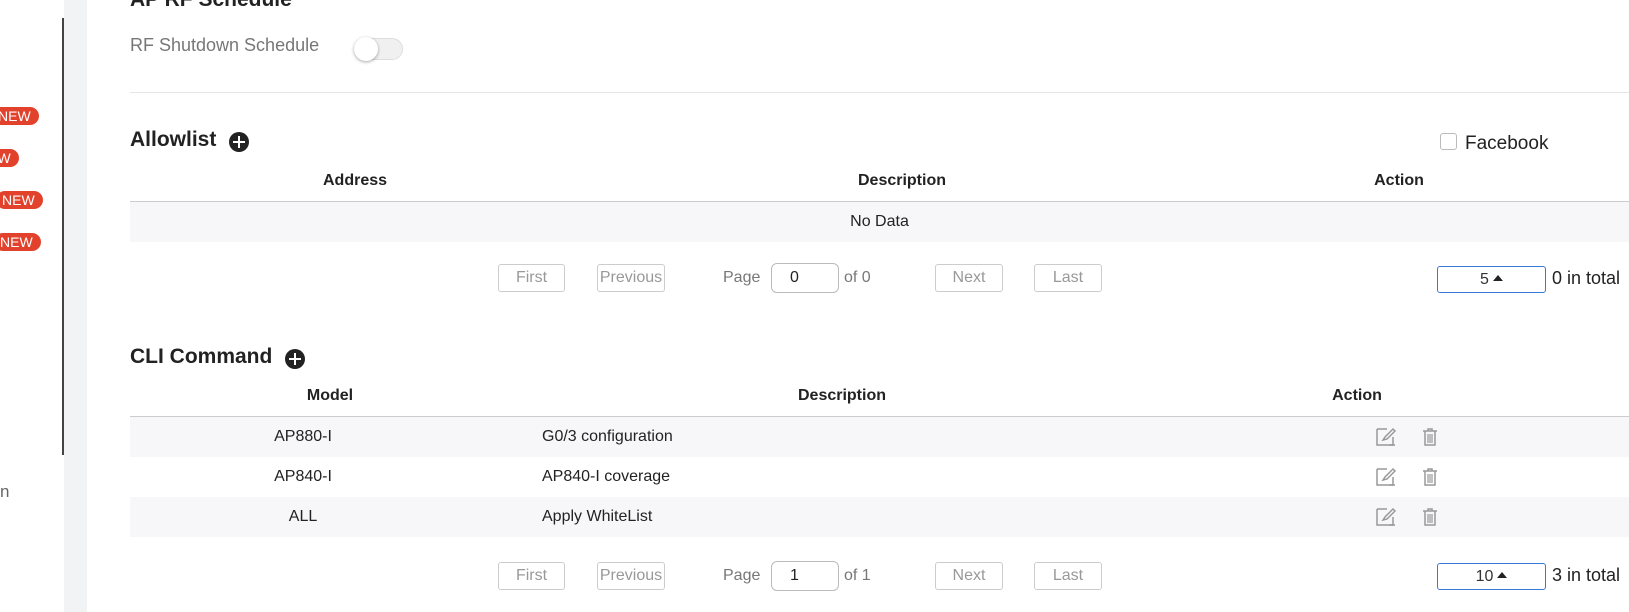 Image resolution: width=1629 pixels, height=612 pixels. What do you see at coordinates (303, 436) in the screenshot?
I see `model-cell: AP880-I` at bounding box center [303, 436].